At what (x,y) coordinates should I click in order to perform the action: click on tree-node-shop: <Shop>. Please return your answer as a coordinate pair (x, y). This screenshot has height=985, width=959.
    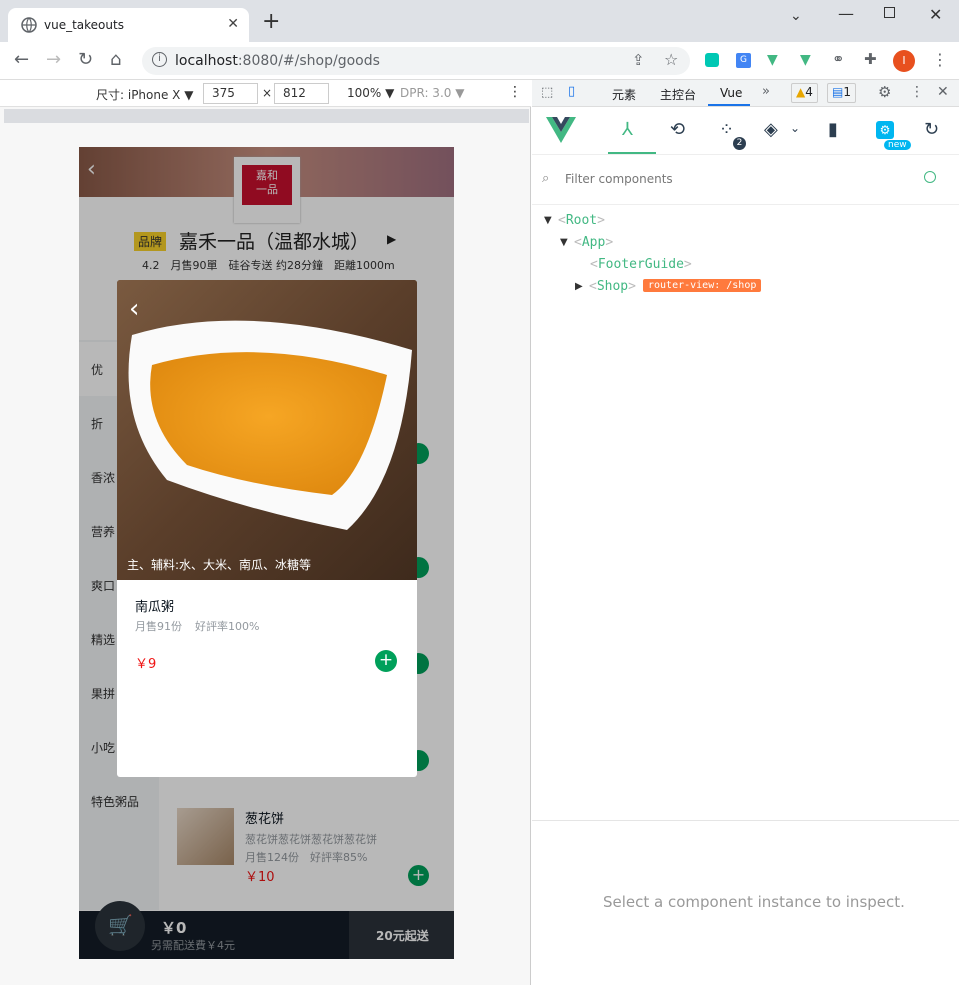
    Looking at the image, I should click on (612, 286).